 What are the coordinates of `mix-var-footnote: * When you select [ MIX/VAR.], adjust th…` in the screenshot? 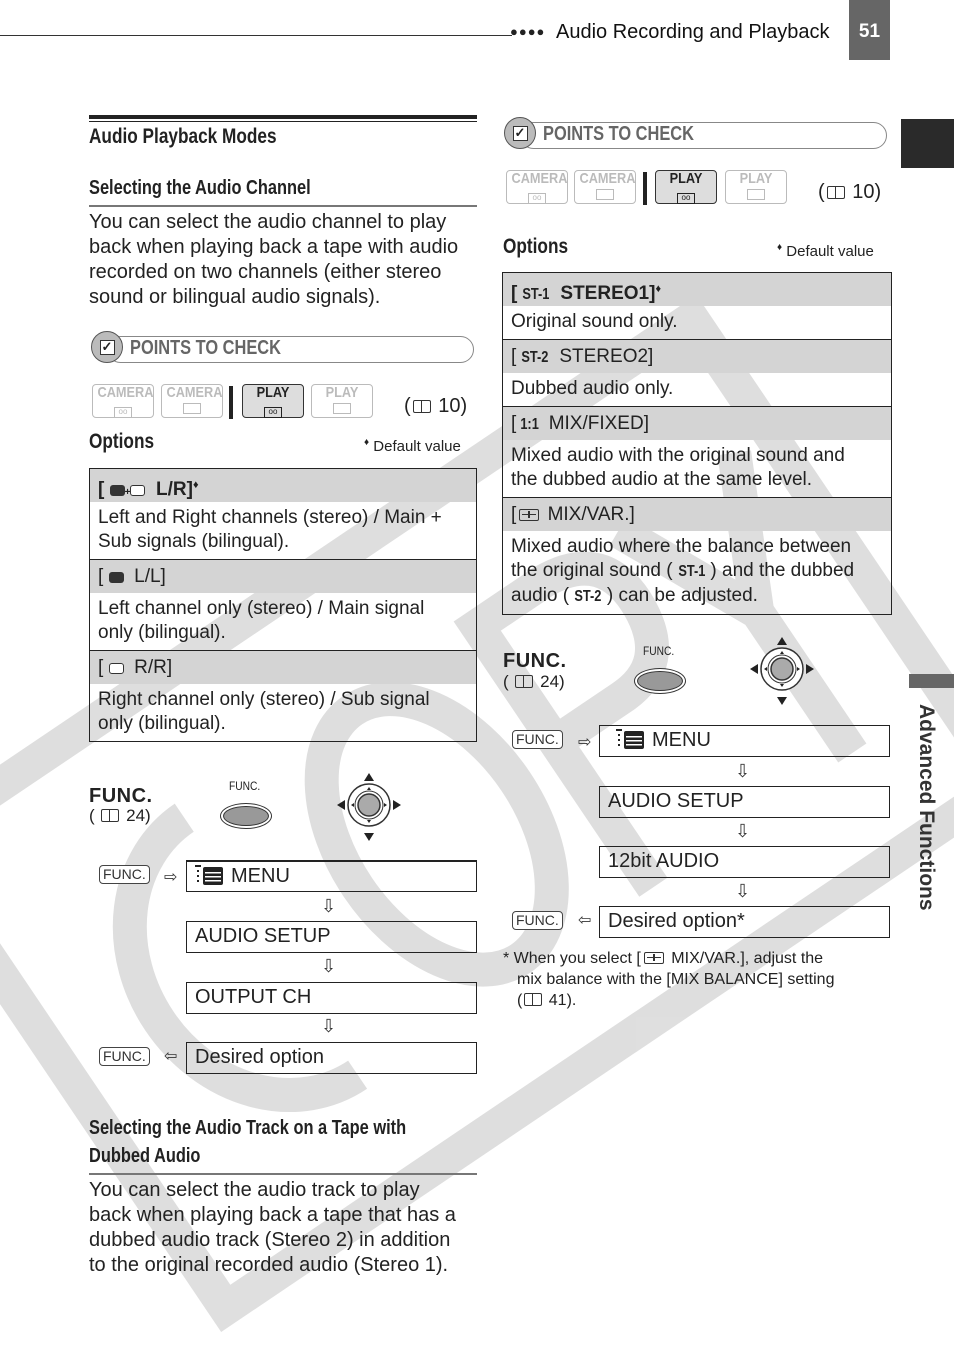 It's located at (698, 979).